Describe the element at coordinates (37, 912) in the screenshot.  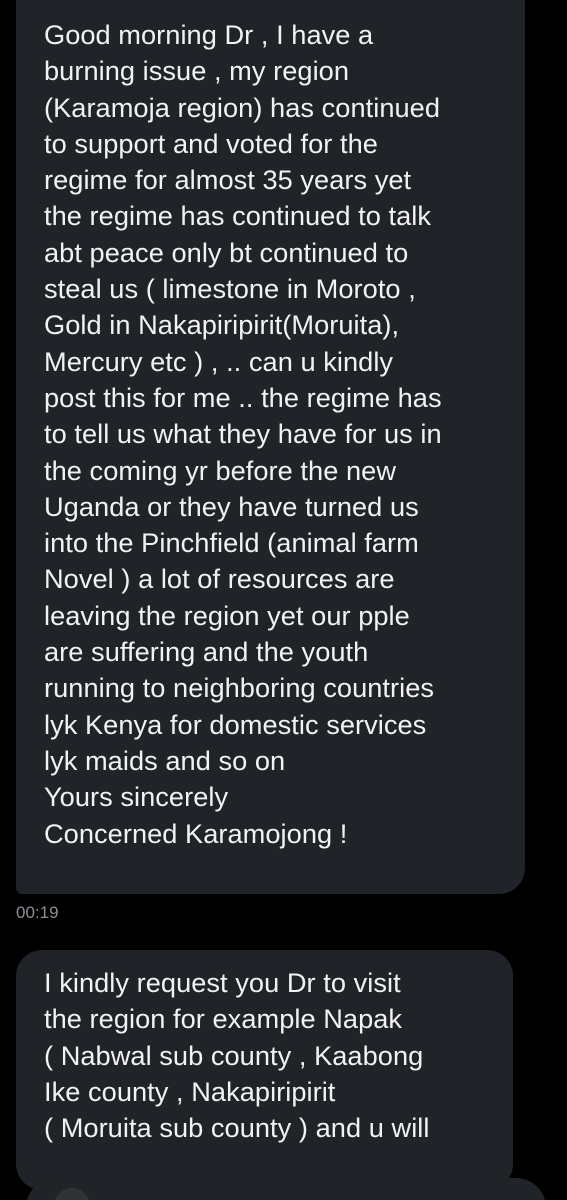
I see `message-timestamp: 00:19` at that location.